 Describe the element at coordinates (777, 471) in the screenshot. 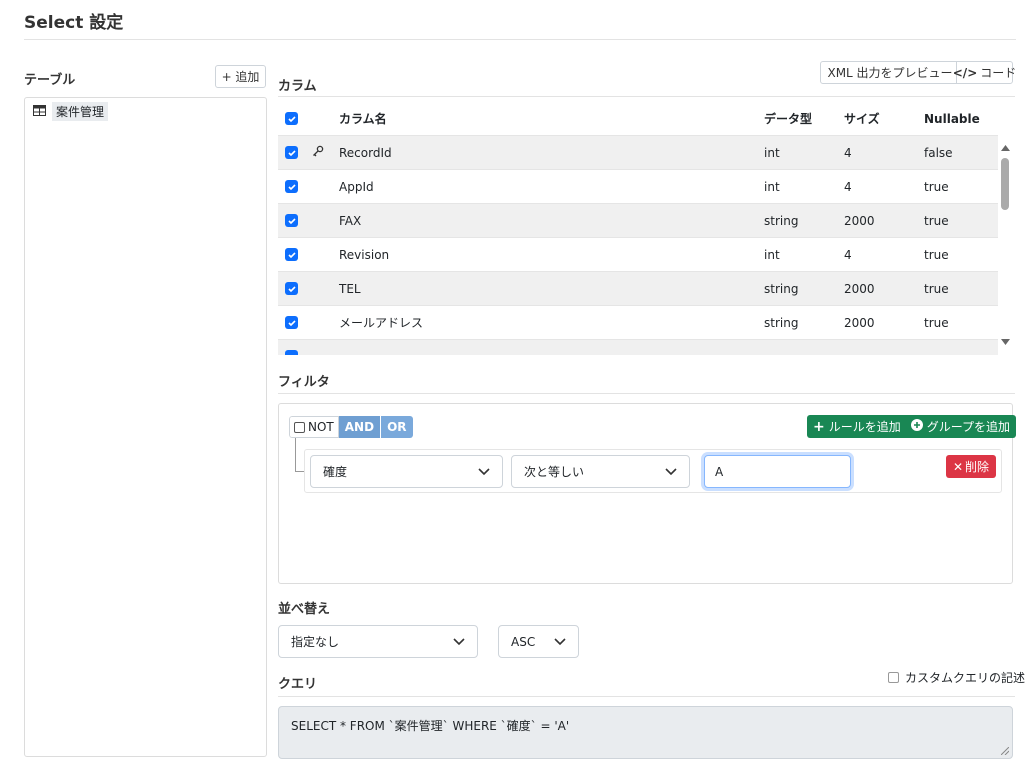

I see `rule-value-input: A` at that location.